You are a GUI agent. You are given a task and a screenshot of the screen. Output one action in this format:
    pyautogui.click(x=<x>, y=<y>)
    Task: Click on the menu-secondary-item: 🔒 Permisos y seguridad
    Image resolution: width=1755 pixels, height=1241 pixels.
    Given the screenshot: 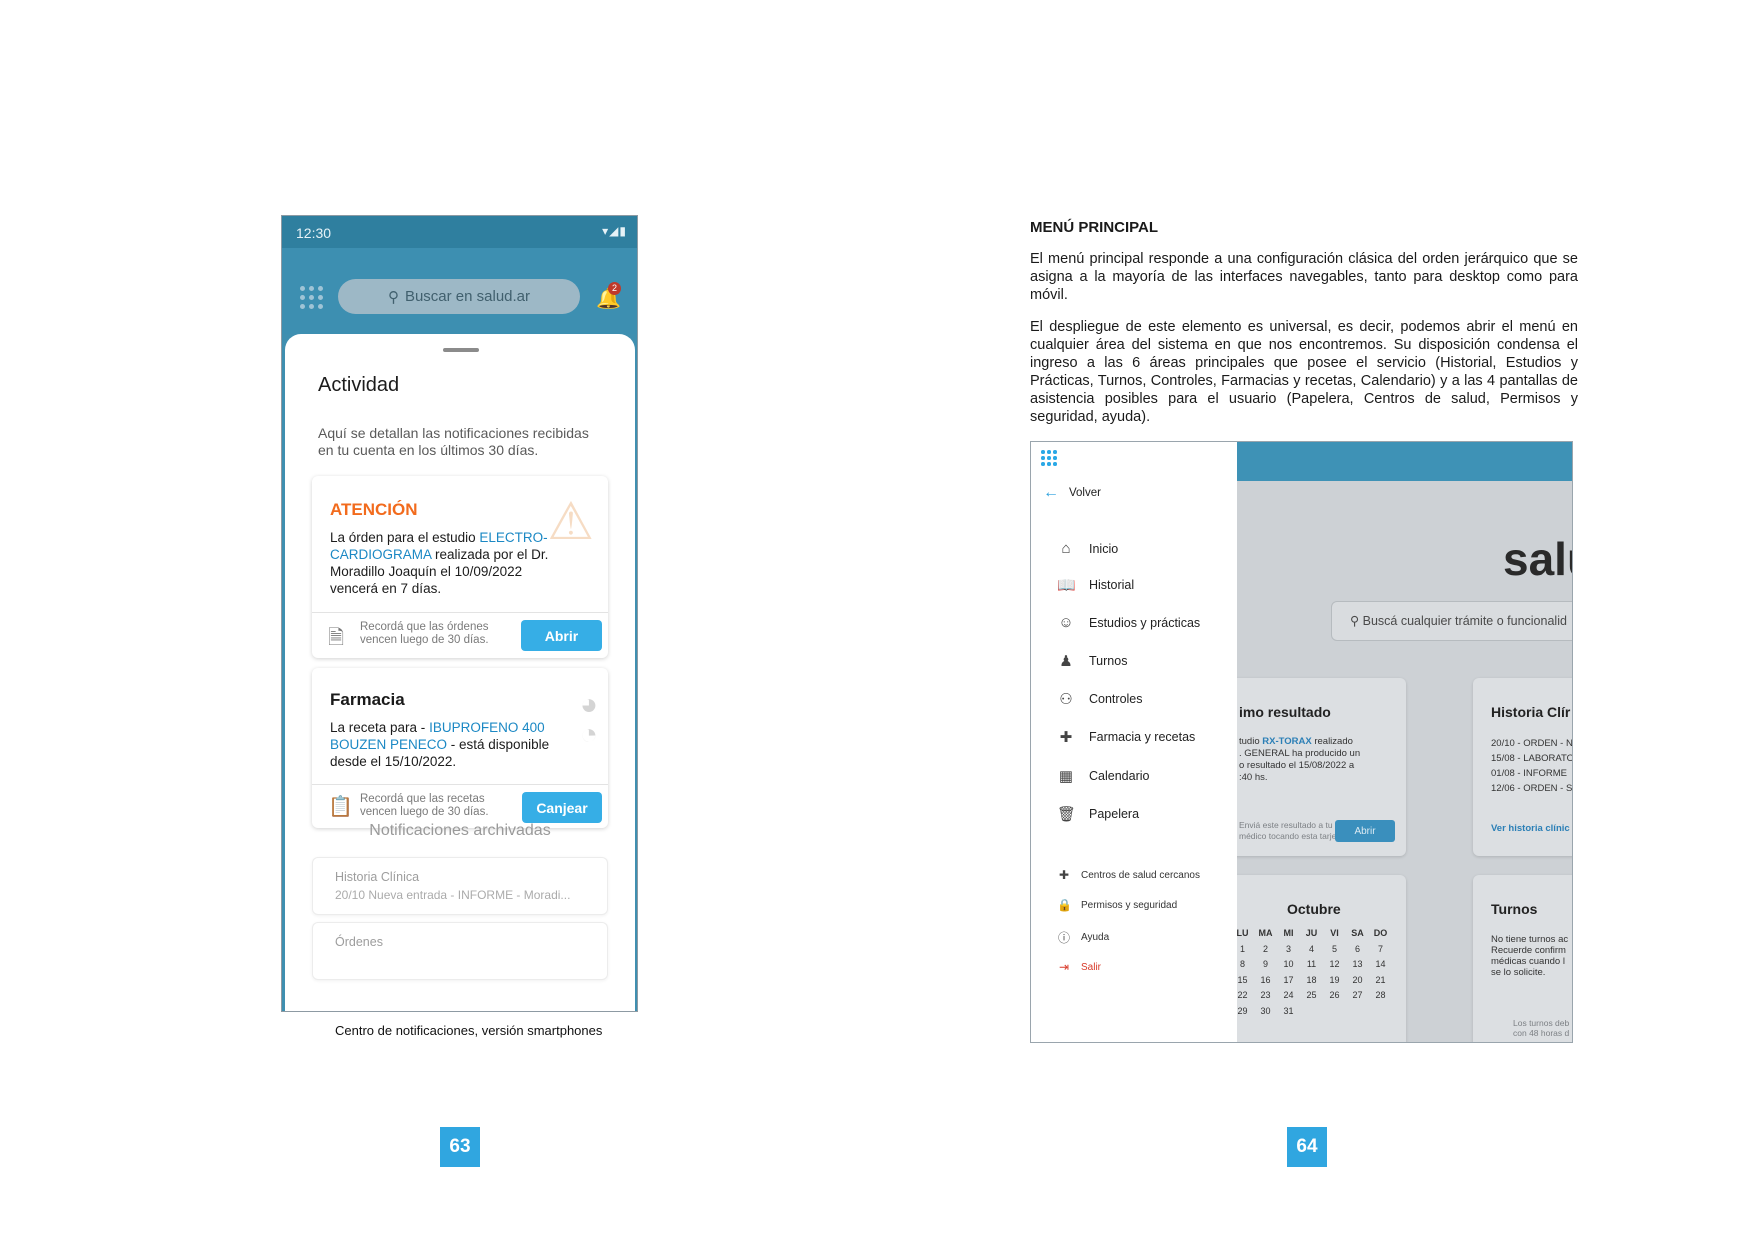 What is the action you would take?
    pyautogui.click(x=1117, y=905)
    